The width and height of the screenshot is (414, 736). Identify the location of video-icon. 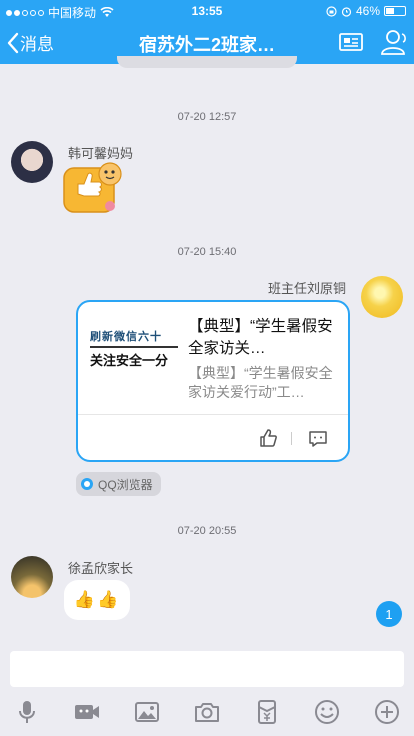
(87, 712).